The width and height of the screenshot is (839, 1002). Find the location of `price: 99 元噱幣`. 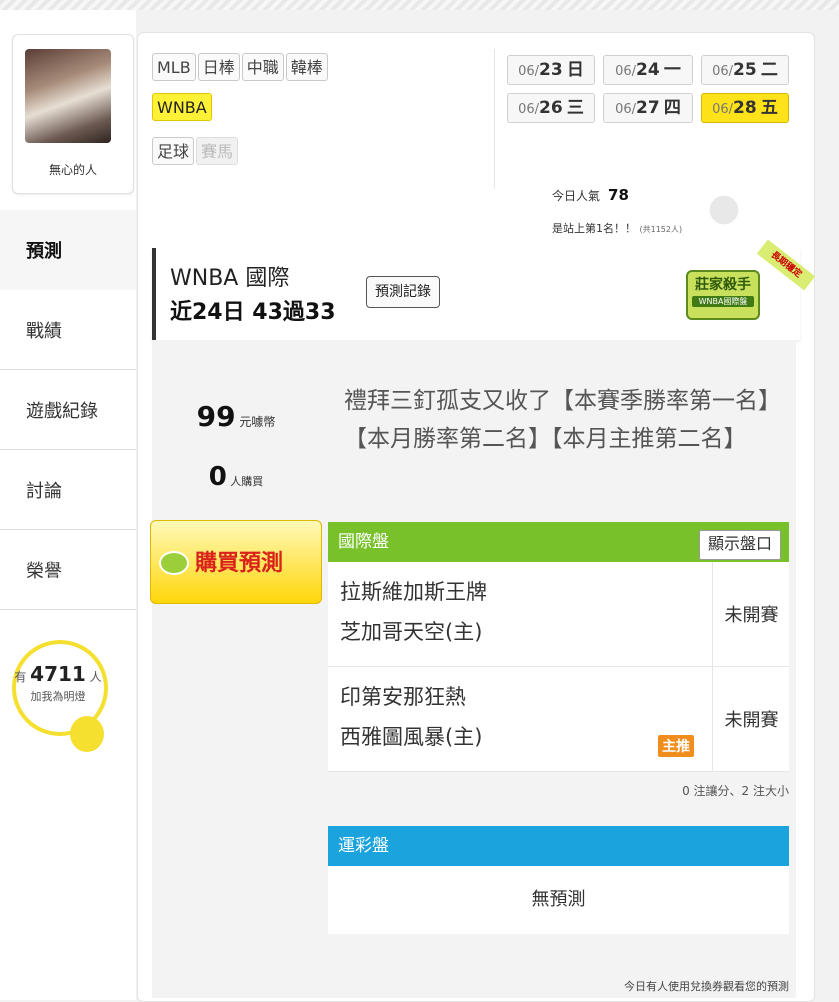

price: 99 元噱幣 is located at coordinates (236, 416).